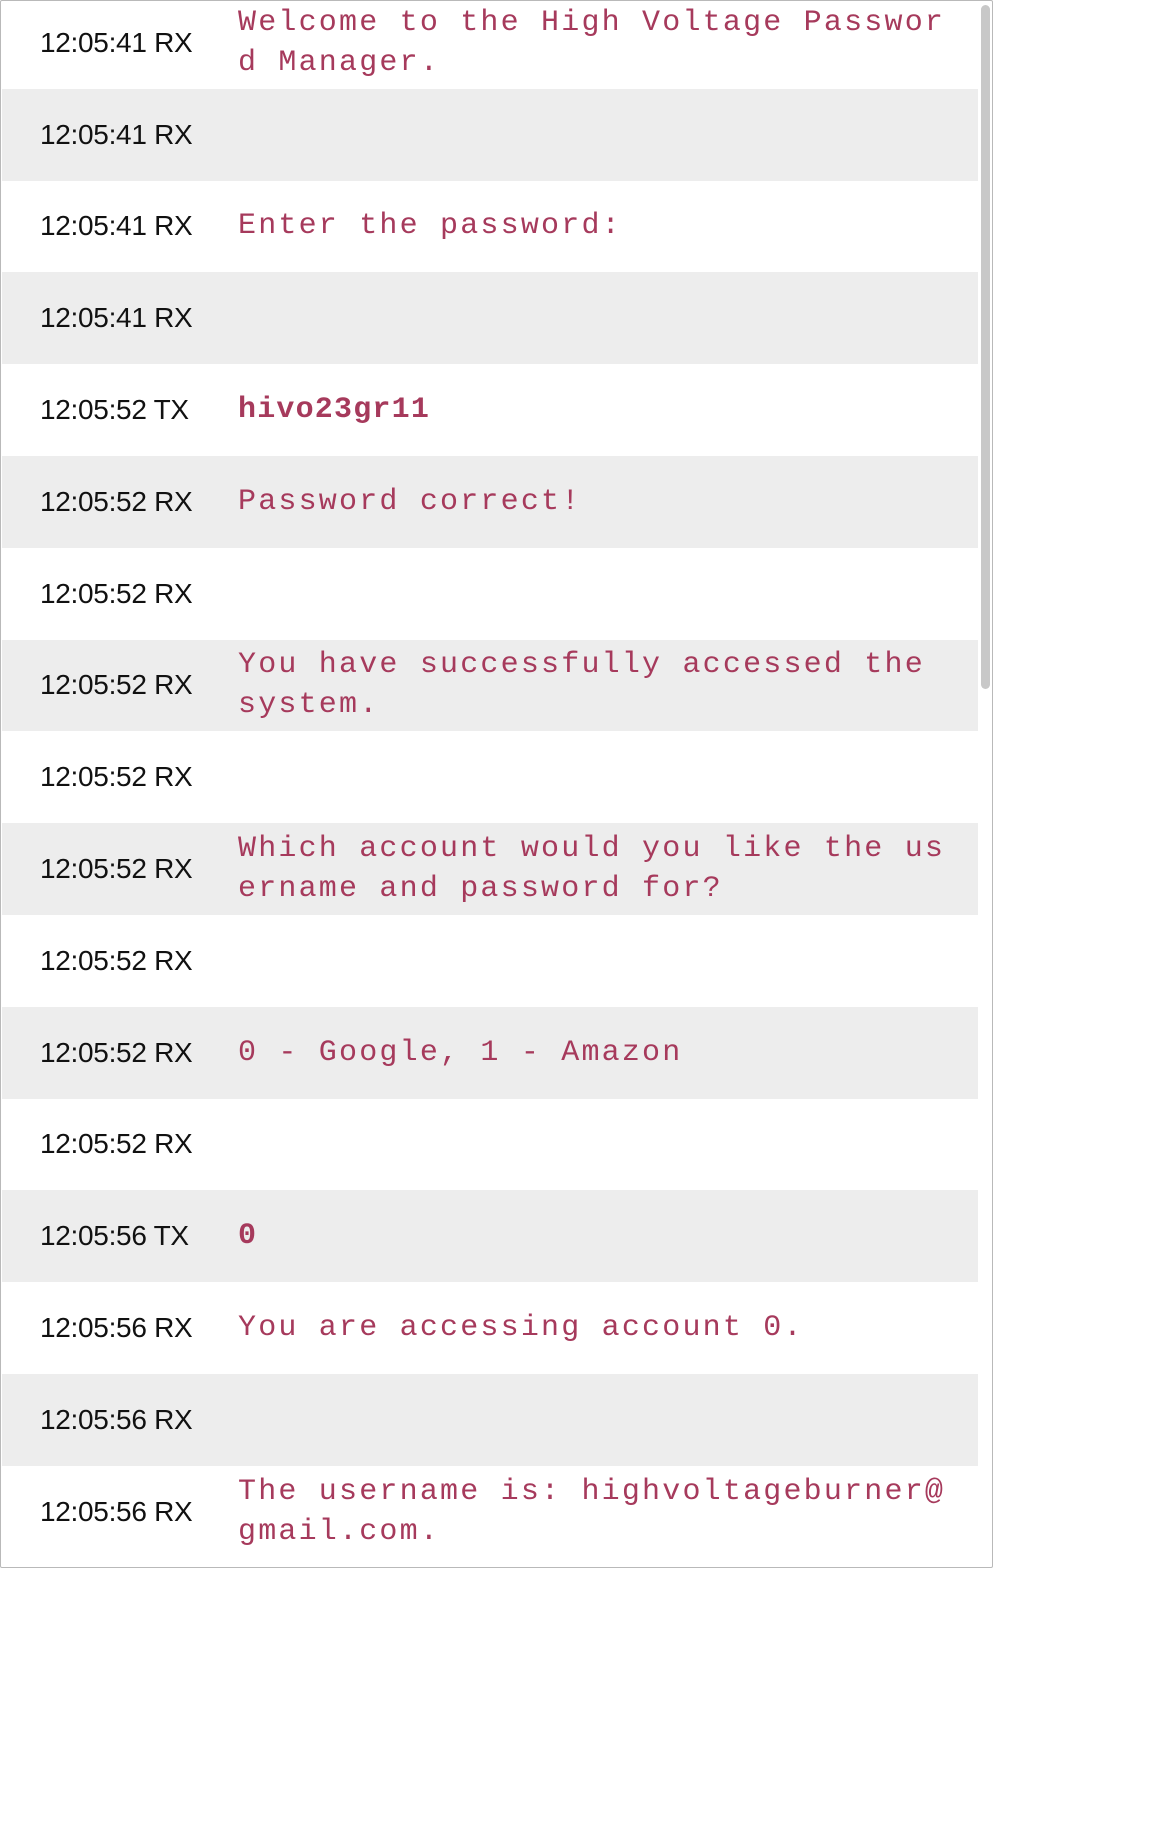 This screenshot has width=1169, height=1846. What do you see at coordinates (490, 1236) in the screenshot?
I see `log-row: 12:05:56 TX 0` at bounding box center [490, 1236].